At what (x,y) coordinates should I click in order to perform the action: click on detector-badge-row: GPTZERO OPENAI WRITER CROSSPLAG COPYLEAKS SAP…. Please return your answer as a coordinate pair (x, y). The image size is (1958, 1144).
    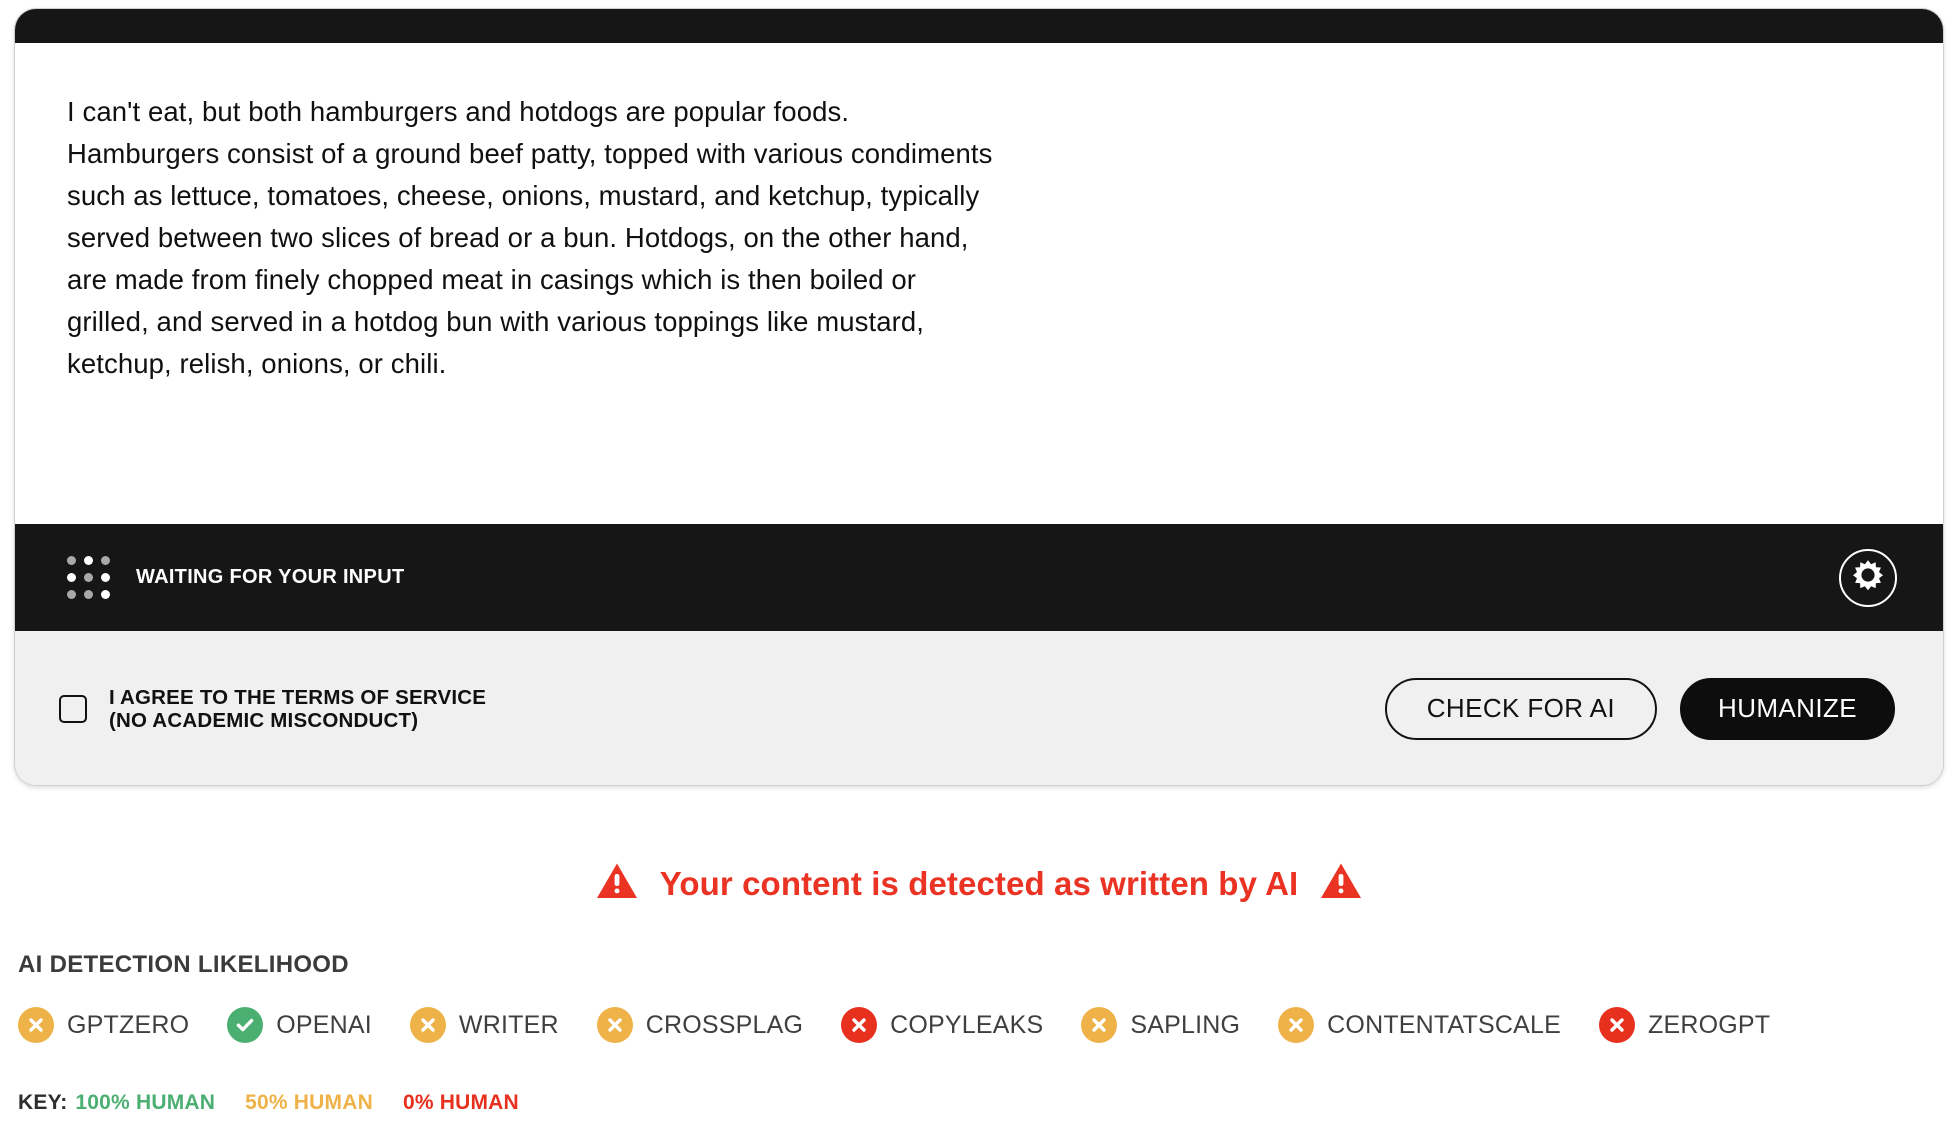
    Looking at the image, I should click on (988, 1025).